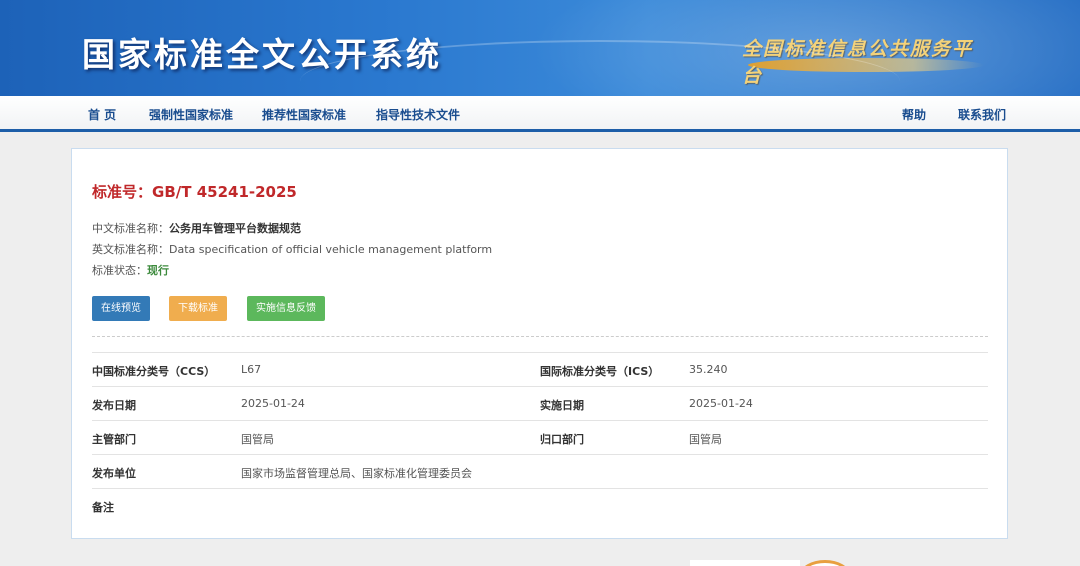  I want to click on floating-badge-icon, so click(825, 563).